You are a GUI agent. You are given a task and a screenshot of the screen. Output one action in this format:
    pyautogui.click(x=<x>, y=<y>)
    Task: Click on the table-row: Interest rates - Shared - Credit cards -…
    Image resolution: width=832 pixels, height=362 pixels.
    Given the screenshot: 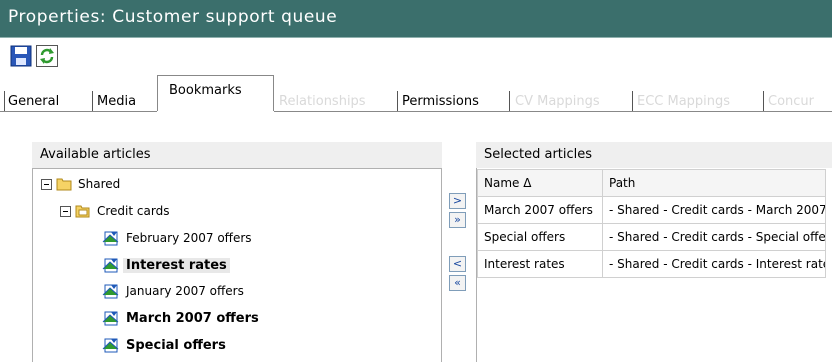 What is the action you would take?
    pyautogui.click(x=651, y=264)
    